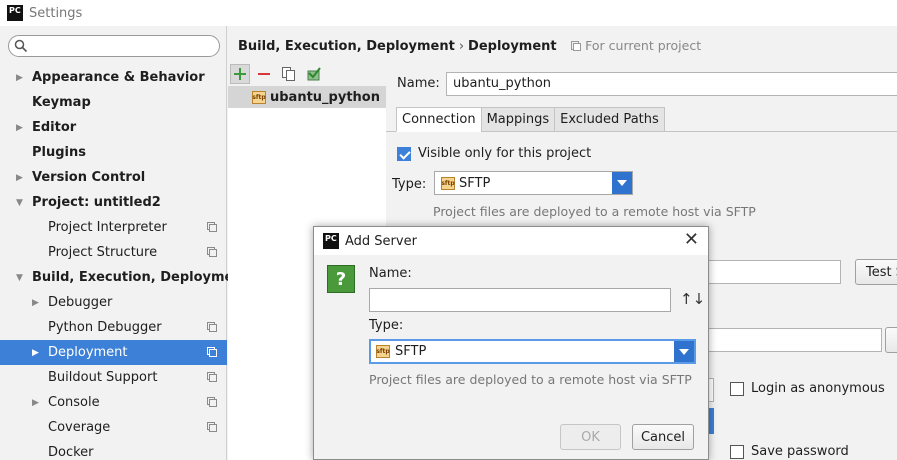 The height and width of the screenshot is (460, 897). Describe the element at coordinates (505, 153) in the screenshot. I see `visible-only-label: Visible only for this project` at that location.